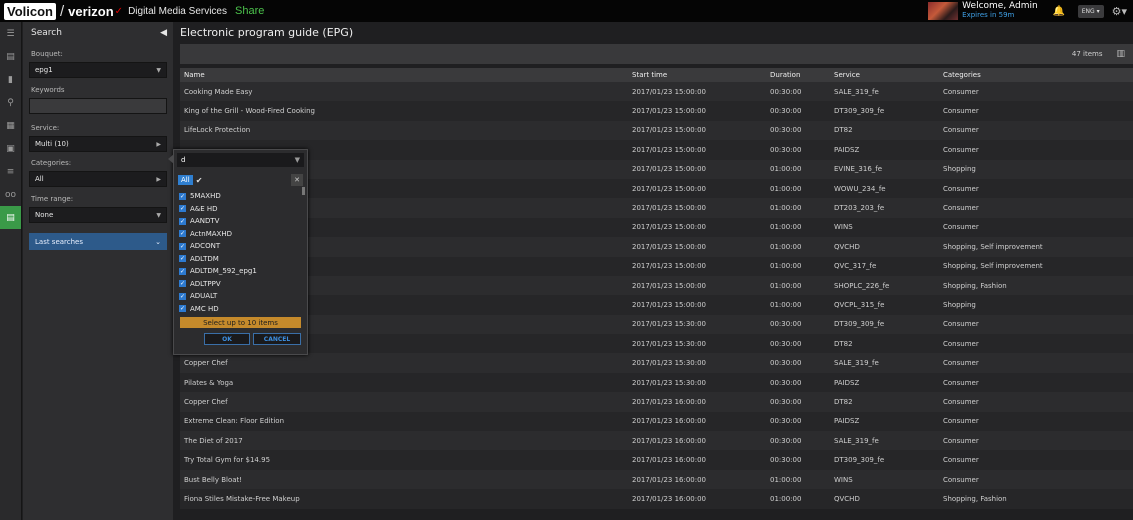  I want to click on menu-icon: ☰, so click(10, 33).